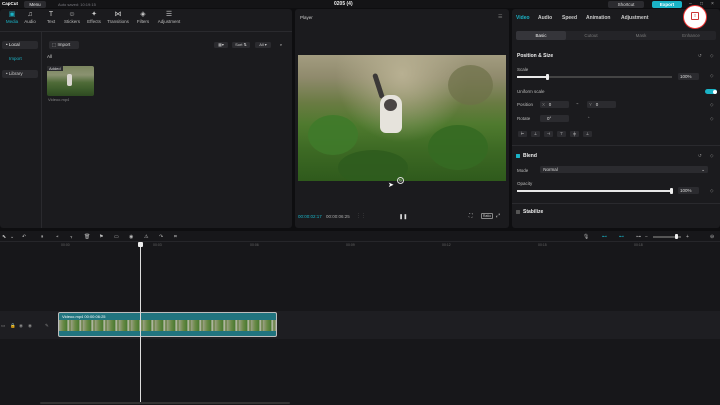 This screenshot has height=405, width=720. What do you see at coordinates (598, 18) in the screenshot?
I see `tab-animation: Animation` at bounding box center [598, 18].